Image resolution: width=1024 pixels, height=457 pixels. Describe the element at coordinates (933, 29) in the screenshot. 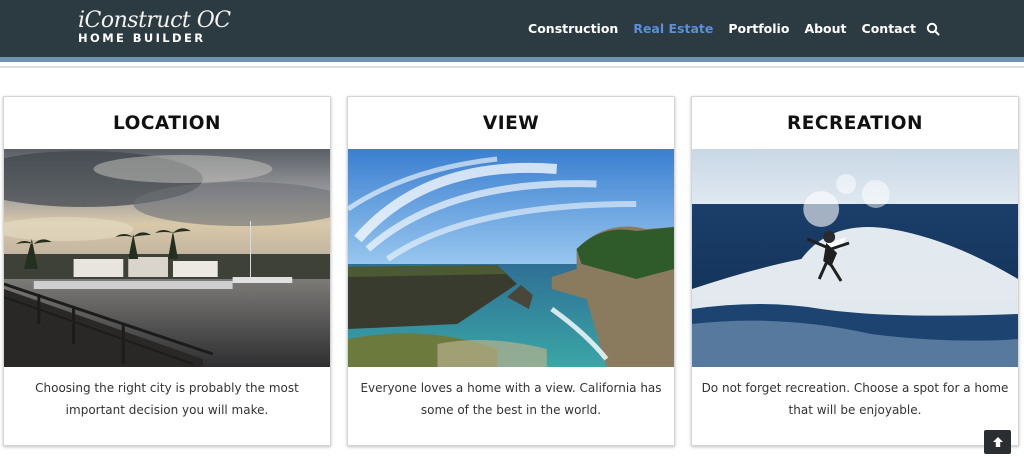

I see `search-icon` at that location.